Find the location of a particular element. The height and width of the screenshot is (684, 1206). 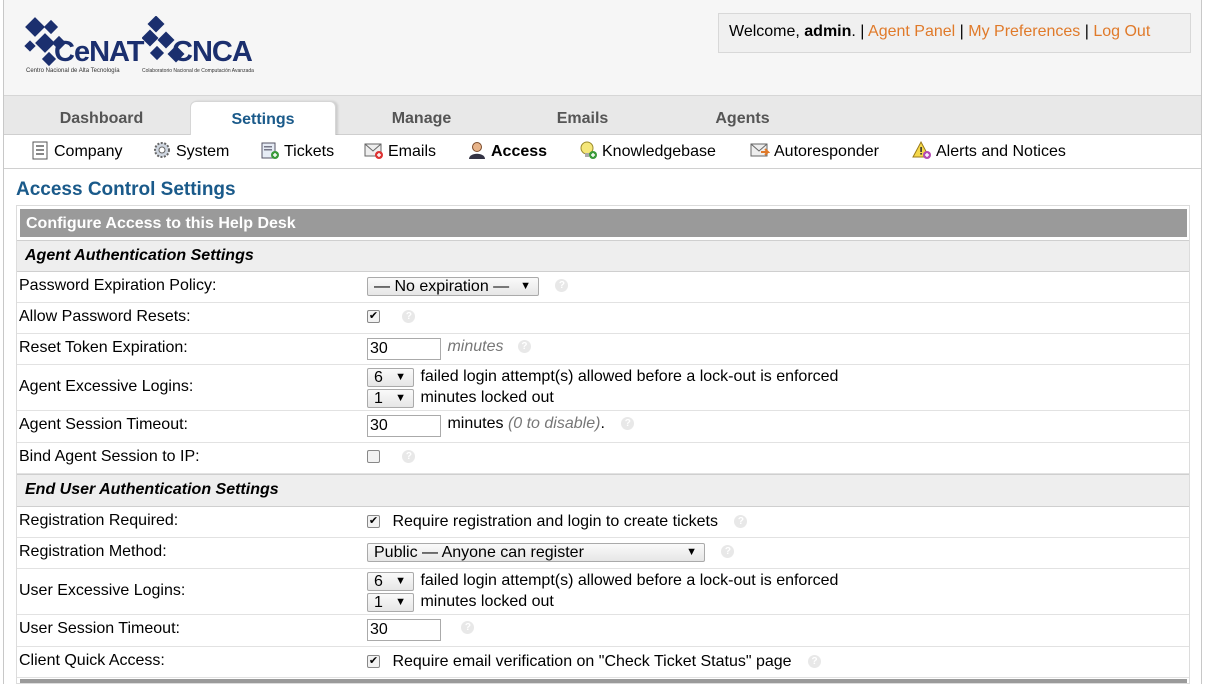

subnav-company: Company is located at coordinates (76, 152).